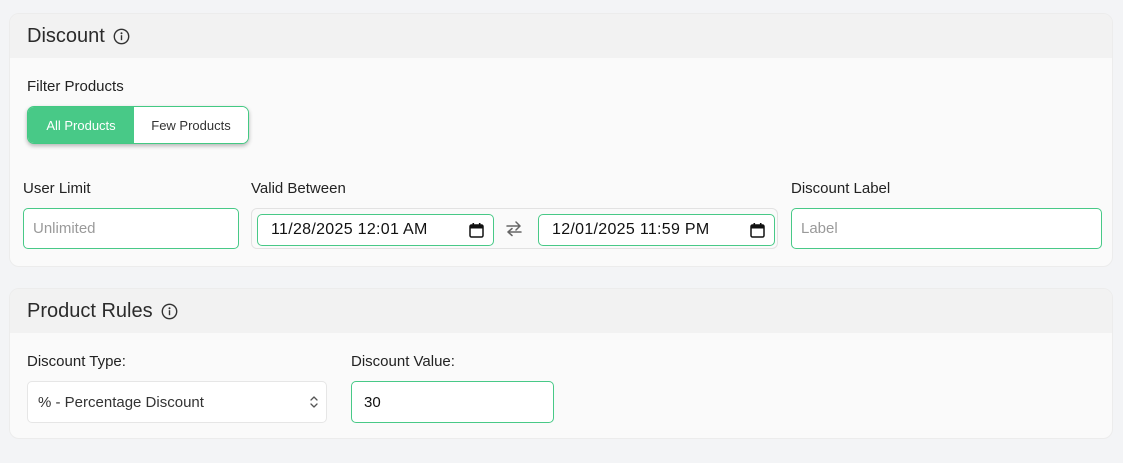 The width and height of the screenshot is (1123, 463). Describe the element at coordinates (819, 228) in the screenshot. I see `discount-label-placeholder: Label` at that location.